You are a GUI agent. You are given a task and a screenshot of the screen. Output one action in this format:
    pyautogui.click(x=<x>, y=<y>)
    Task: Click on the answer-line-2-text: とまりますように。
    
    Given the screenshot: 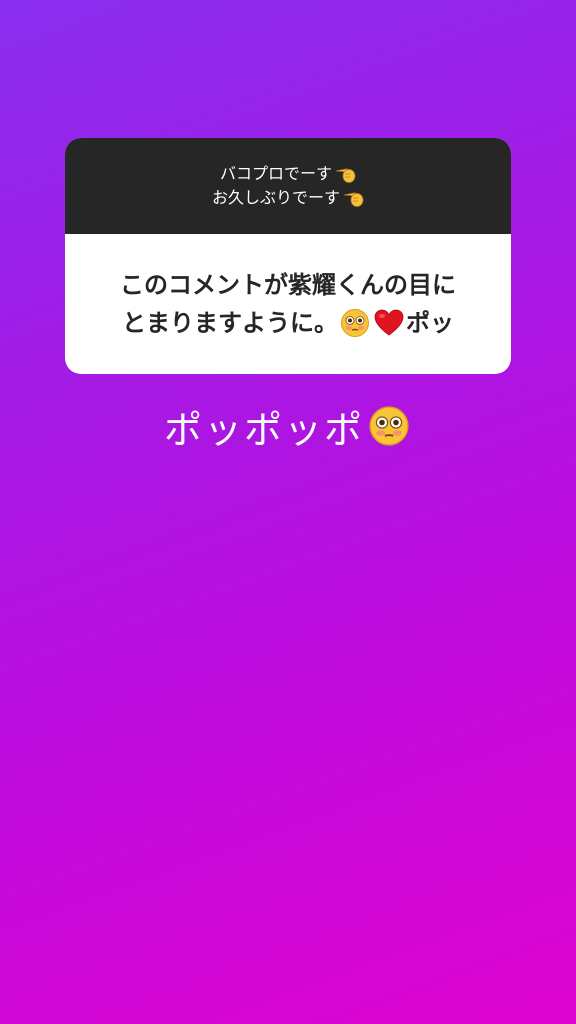 What is the action you would take?
    pyautogui.click(x=230, y=323)
    